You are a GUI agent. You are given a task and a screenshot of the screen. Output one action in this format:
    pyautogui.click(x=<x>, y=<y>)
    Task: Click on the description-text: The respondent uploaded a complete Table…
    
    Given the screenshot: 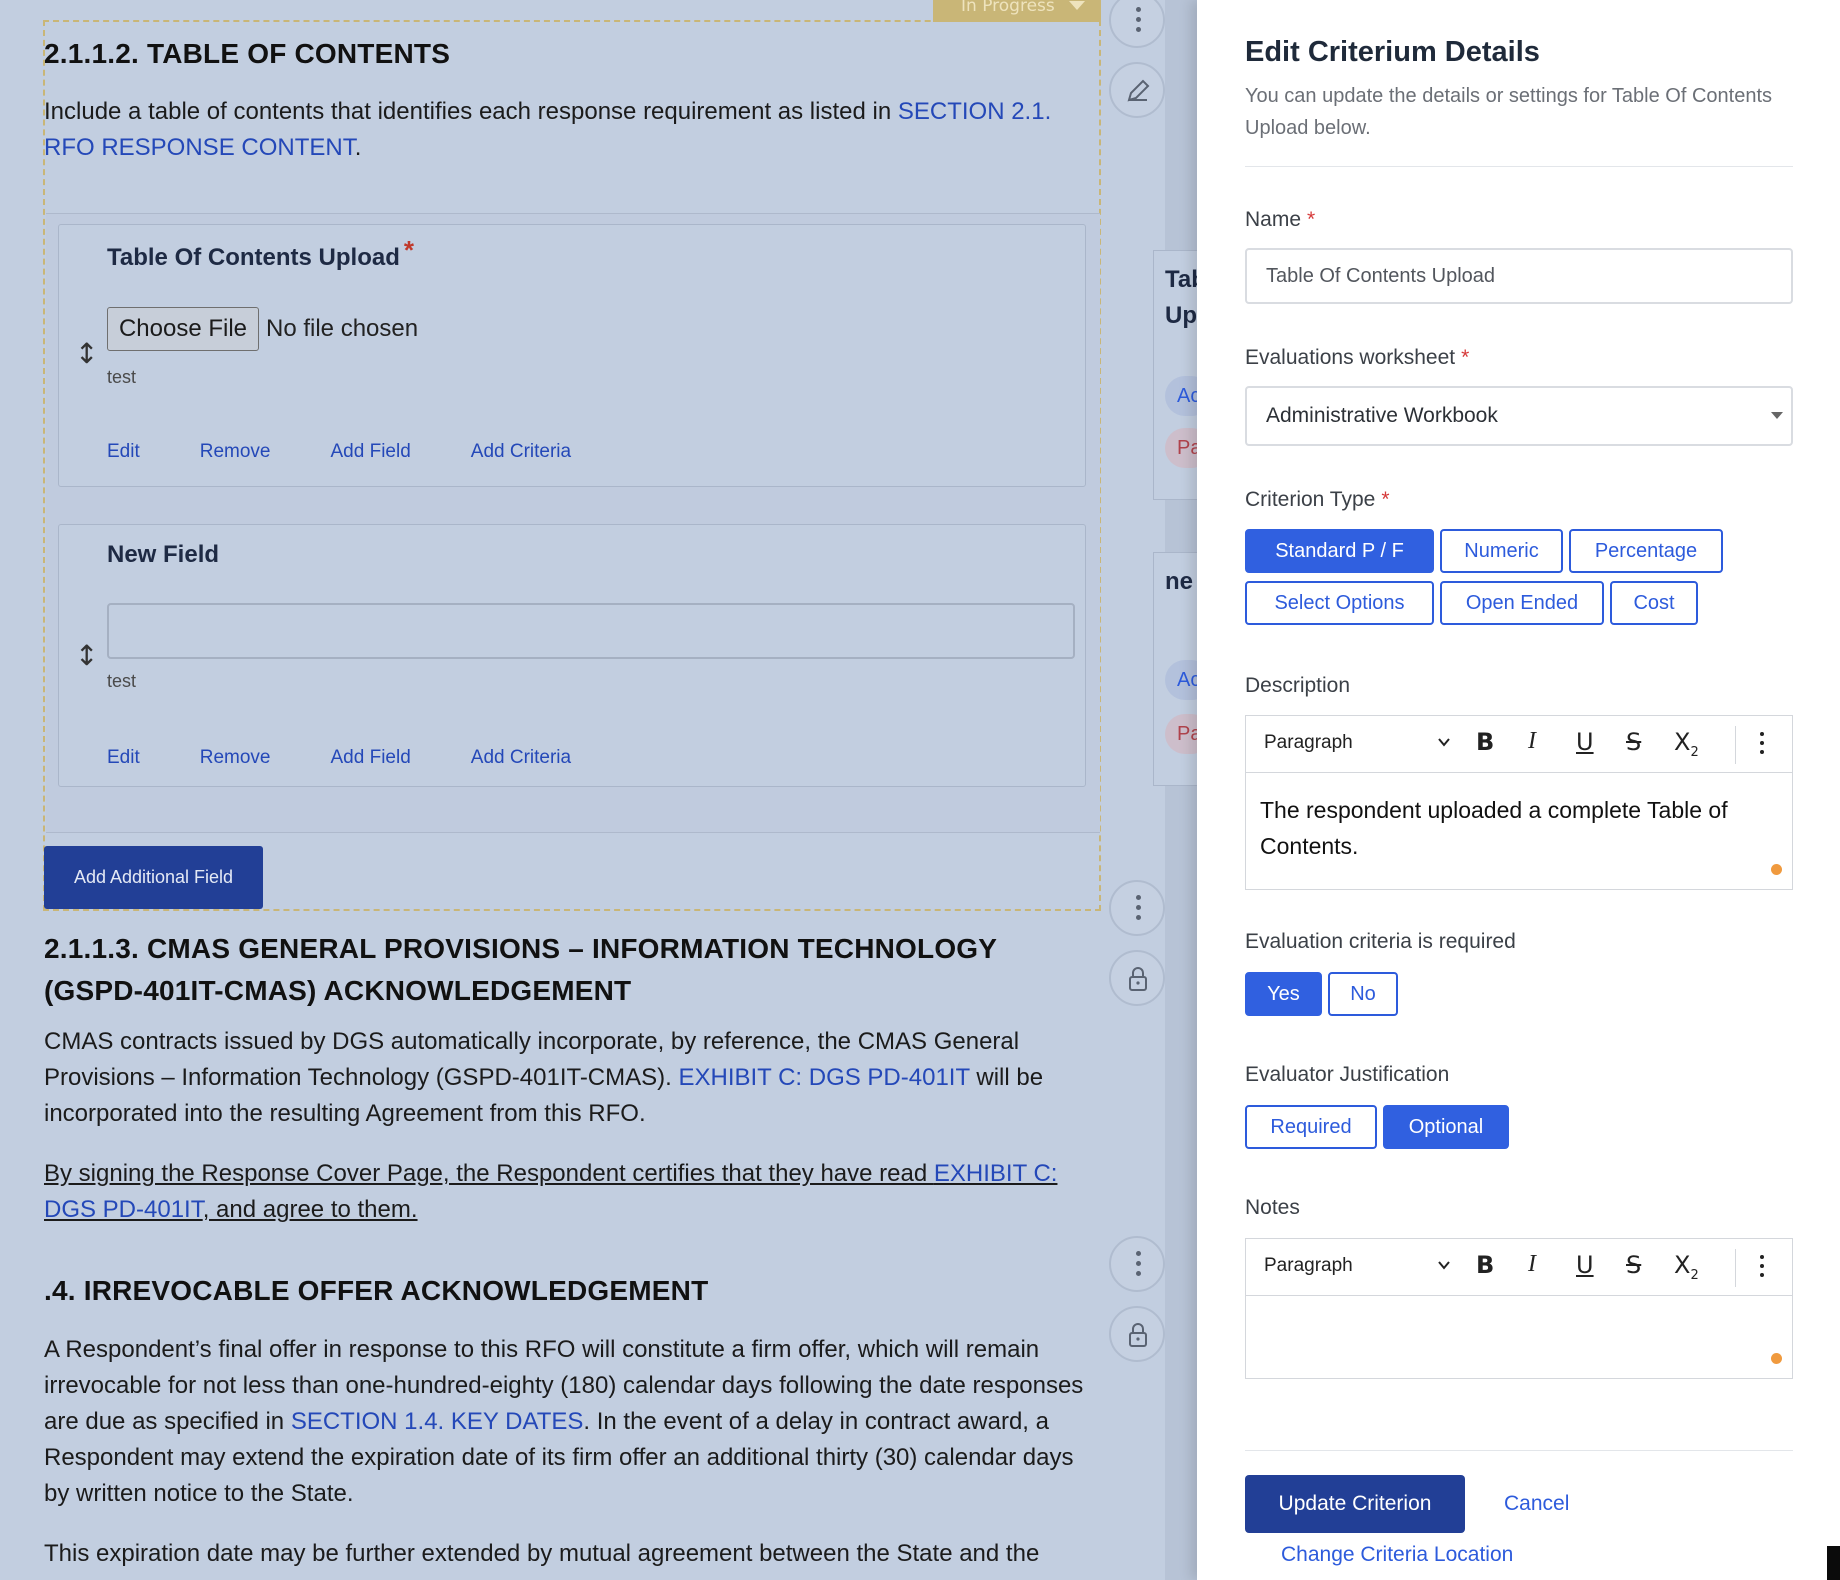 What is the action you would take?
    pyautogui.click(x=1520, y=828)
    